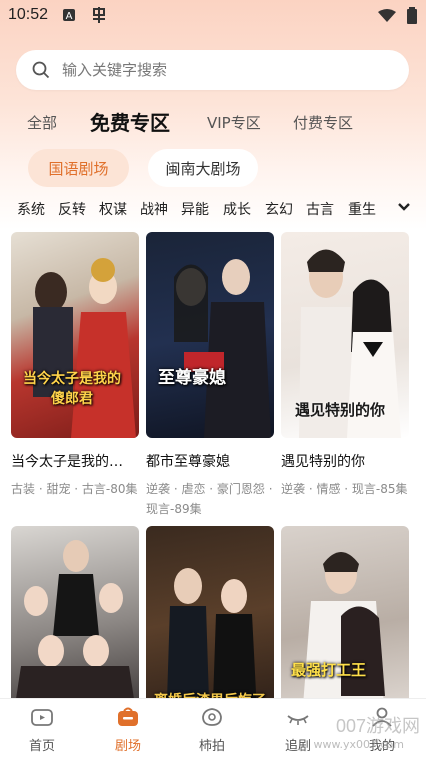 This screenshot has height=758, width=426. Describe the element at coordinates (320, 209) in the screenshot. I see `genre-item: 古言` at that location.